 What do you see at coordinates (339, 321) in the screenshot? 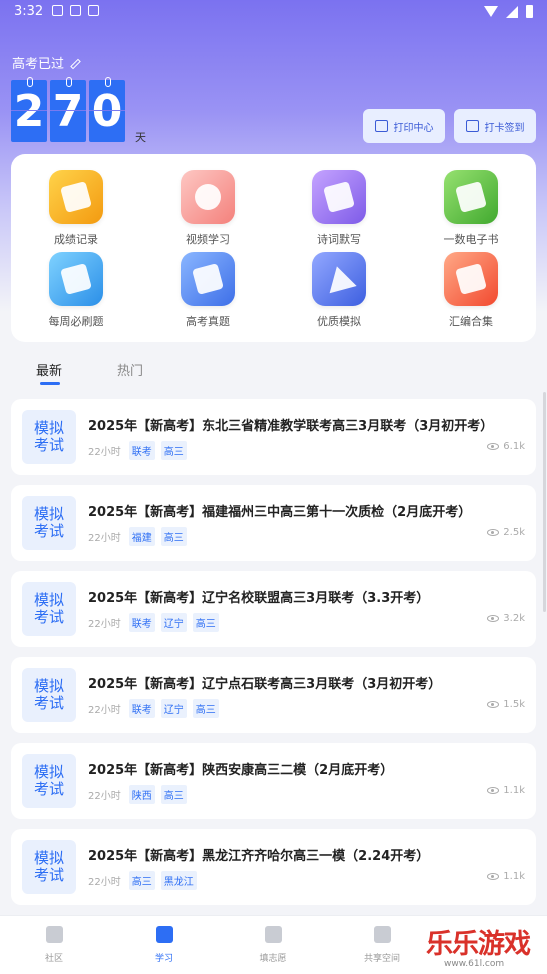
I see `feature-label: 优质模拟` at bounding box center [339, 321].